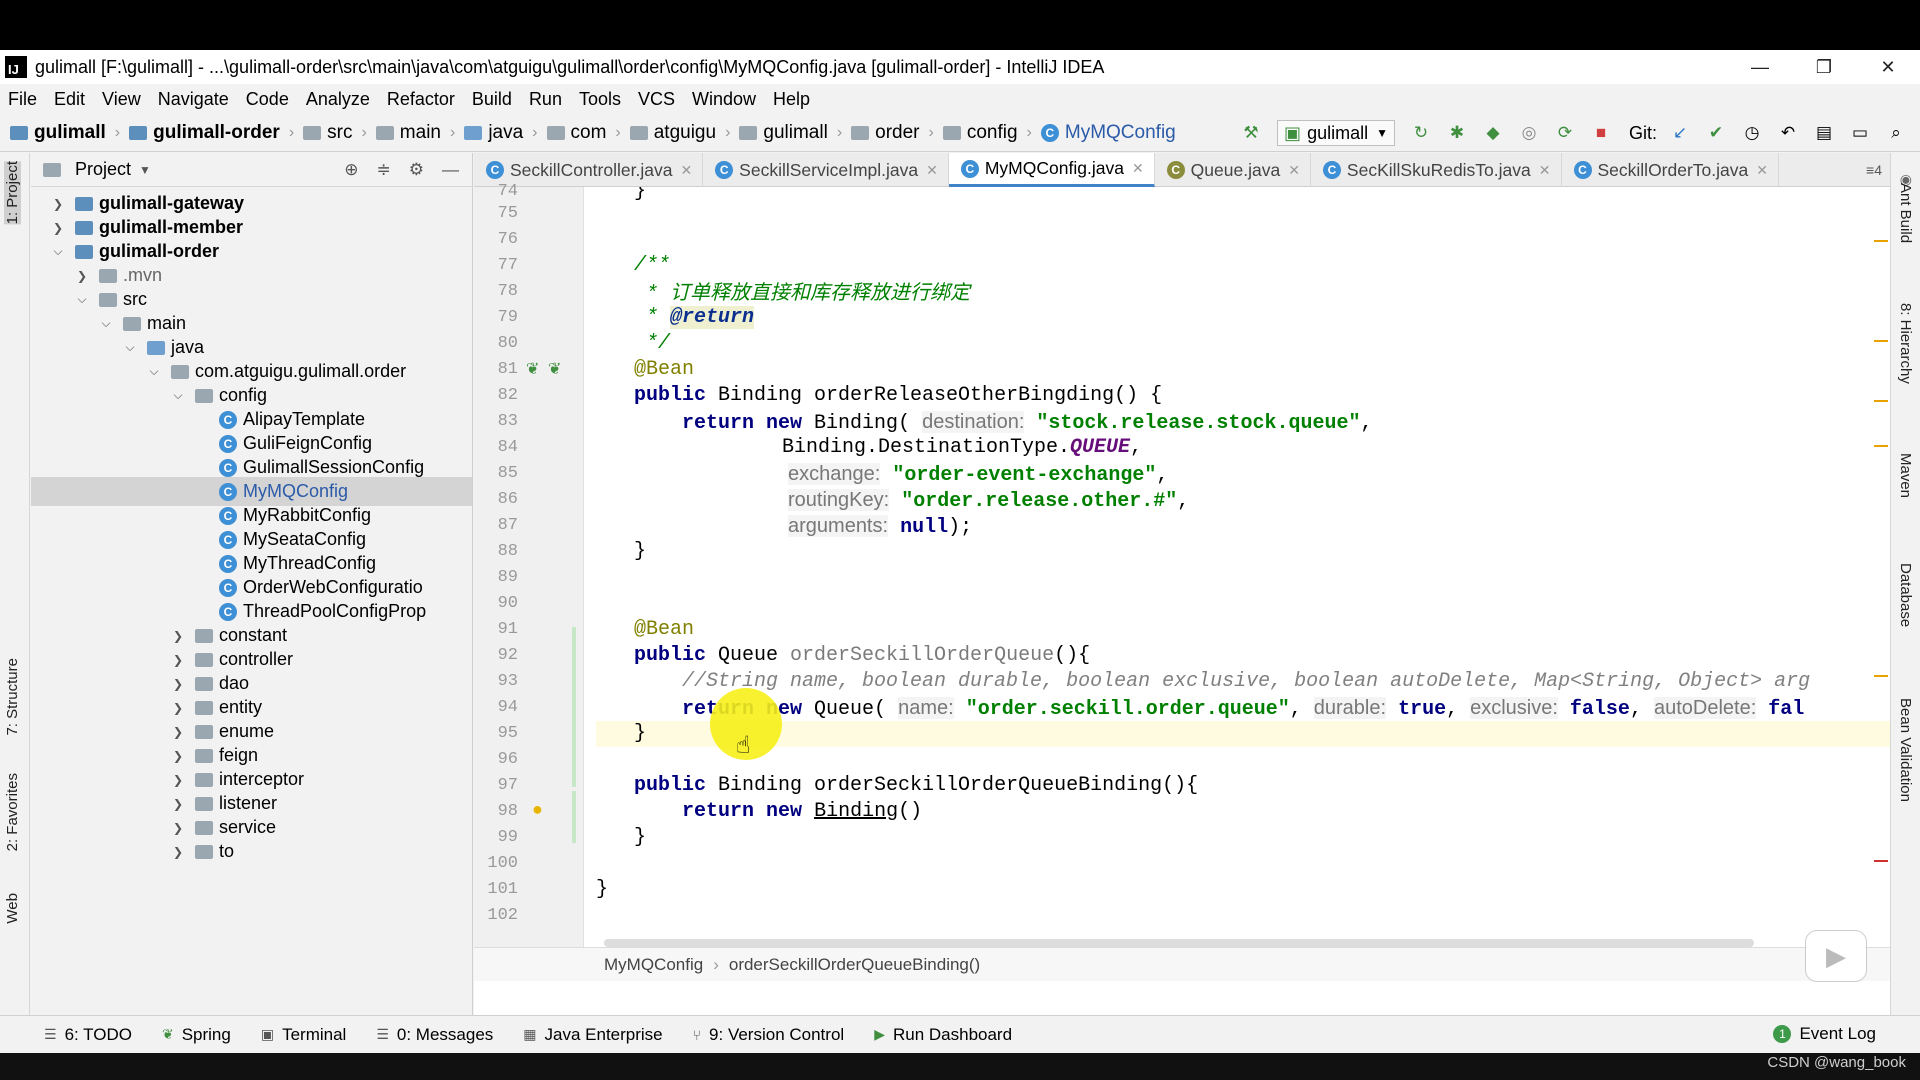 Image resolution: width=1920 pixels, height=1080 pixels. What do you see at coordinates (12, 697) in the screenshot?
I see `structure-tool-tab: 7: Structure` at bounding box center [12, 697].